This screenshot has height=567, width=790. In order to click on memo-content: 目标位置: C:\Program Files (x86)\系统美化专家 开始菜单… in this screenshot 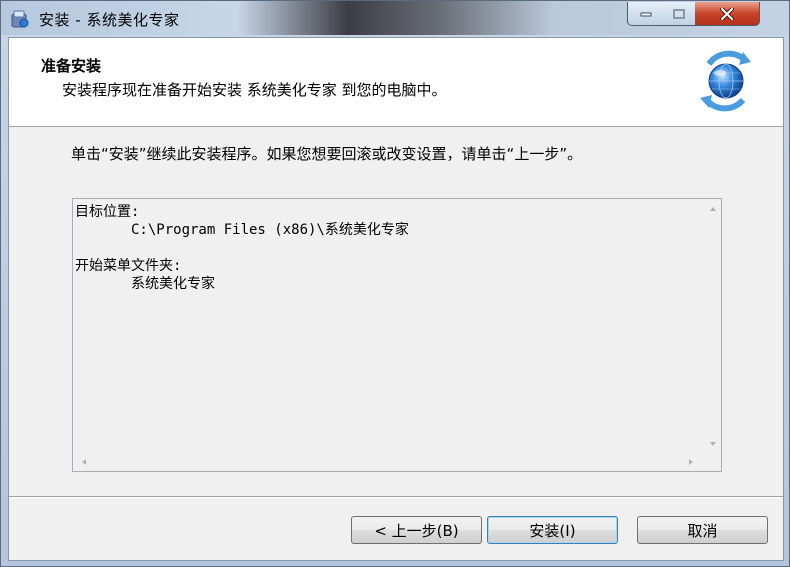, I will do `click(242, 248)`.